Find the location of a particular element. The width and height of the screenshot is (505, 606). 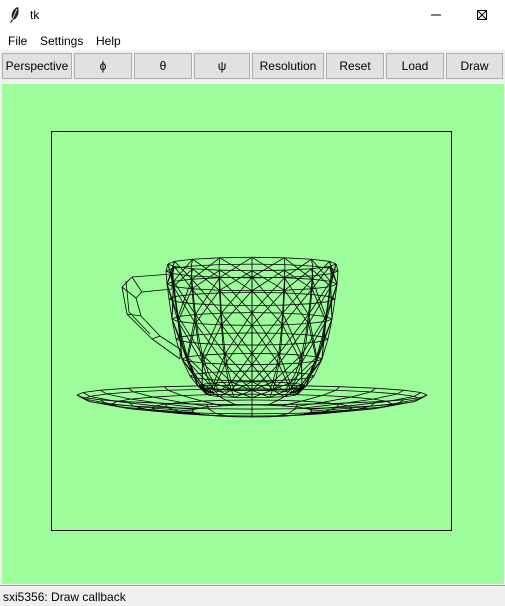

phi-button: ϕ is located at coordinates (103, 66).